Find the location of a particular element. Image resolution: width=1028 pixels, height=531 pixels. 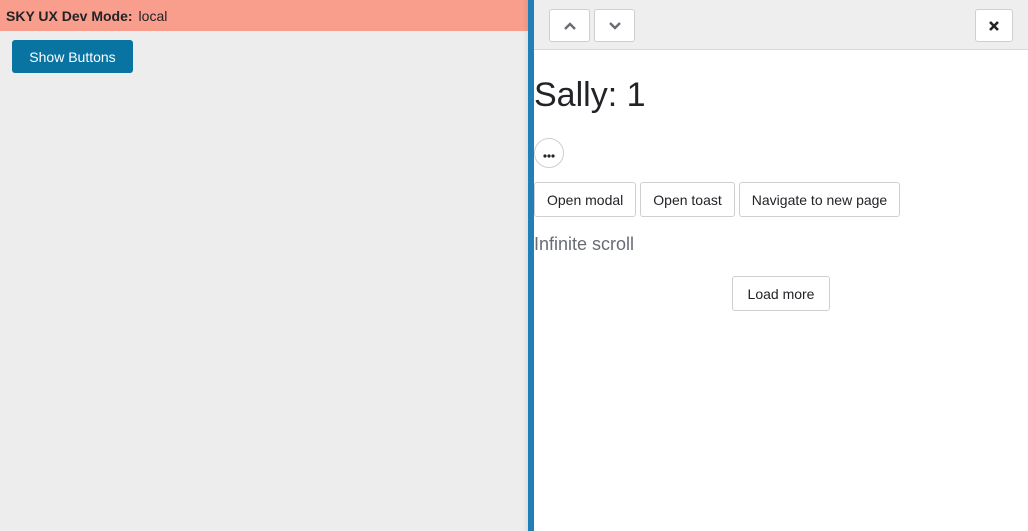

close-flyout-button is located at coordinates (994, 25).